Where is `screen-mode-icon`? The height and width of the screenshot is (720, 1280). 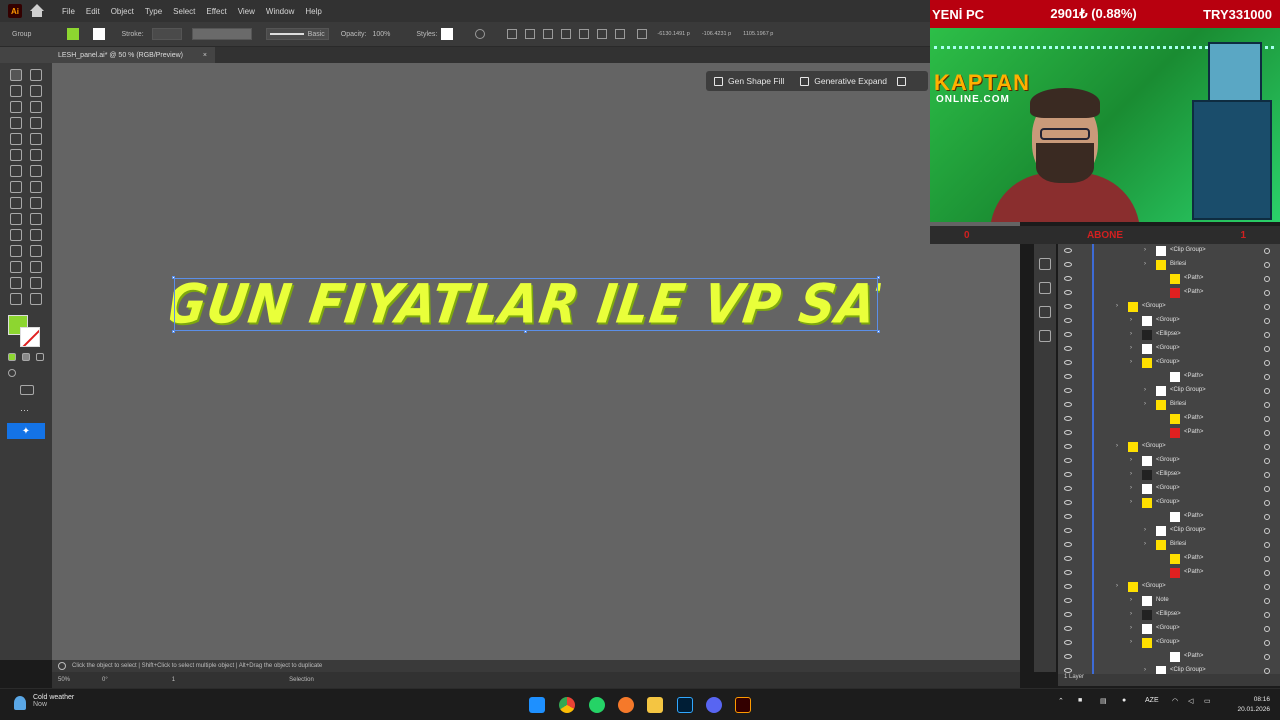
screen-mode-icon is located at coordinates (27, 390).